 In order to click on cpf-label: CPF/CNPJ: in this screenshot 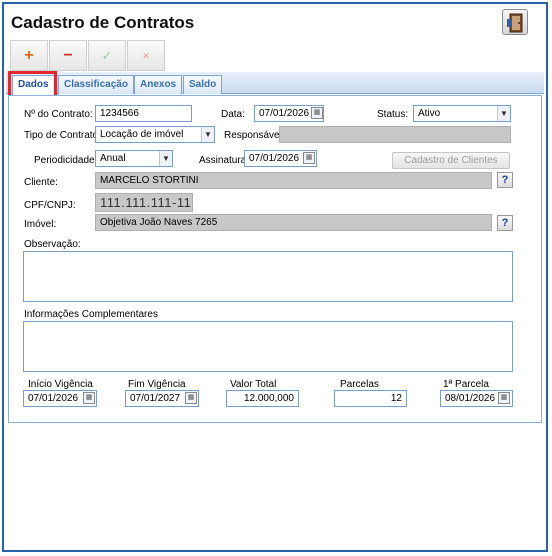, I will do `click(50, 205)`.